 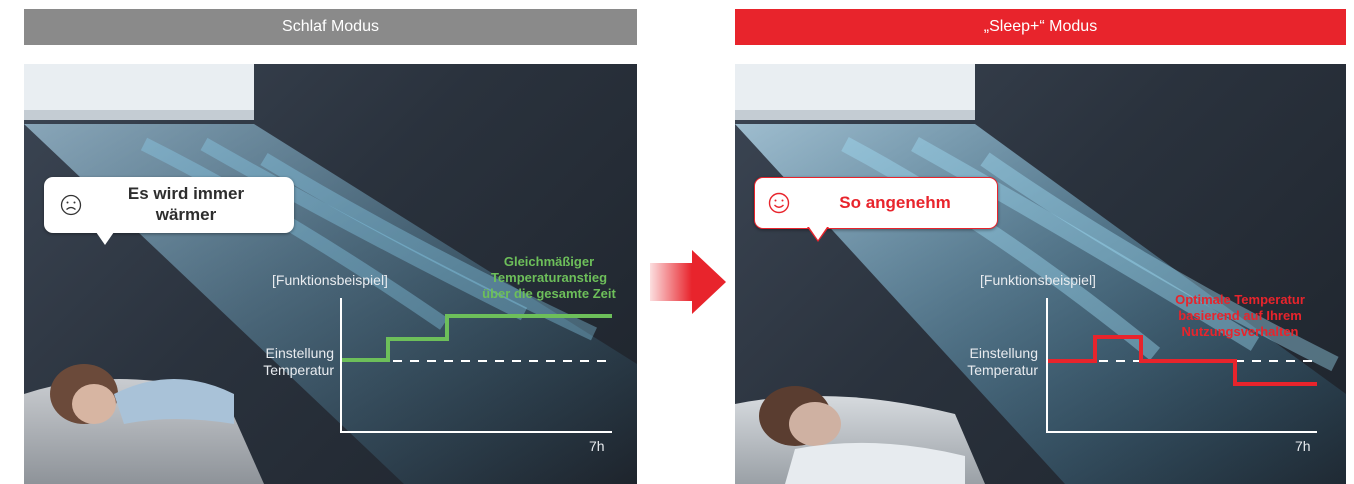 I want to click on temperature-chart-left, so click(x=476, y=365).